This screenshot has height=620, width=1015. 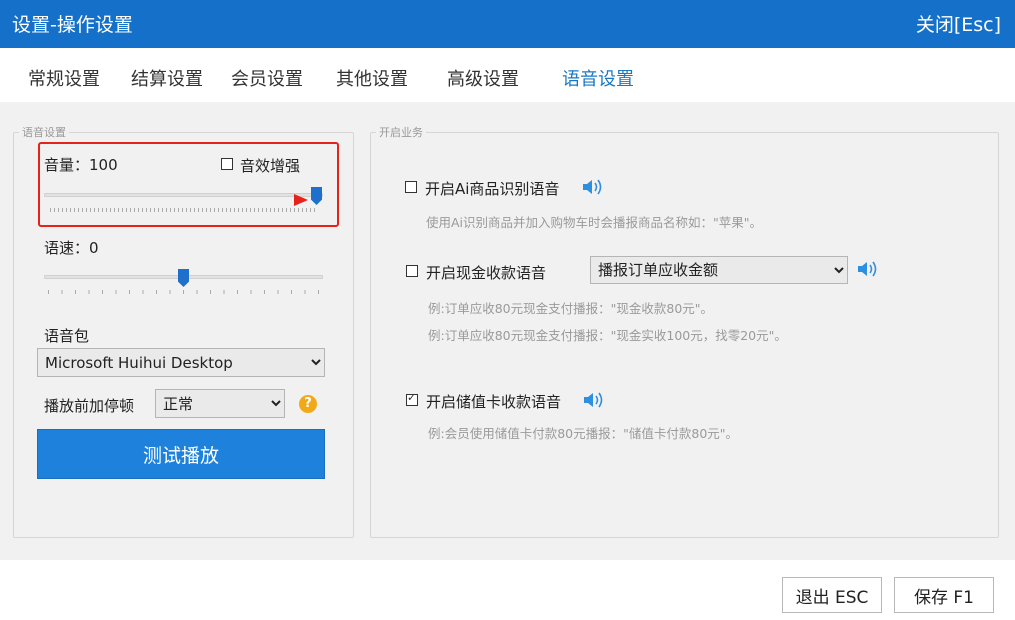 I want to click on close-button: 关闭[Esc], so click(x=958, y=23).